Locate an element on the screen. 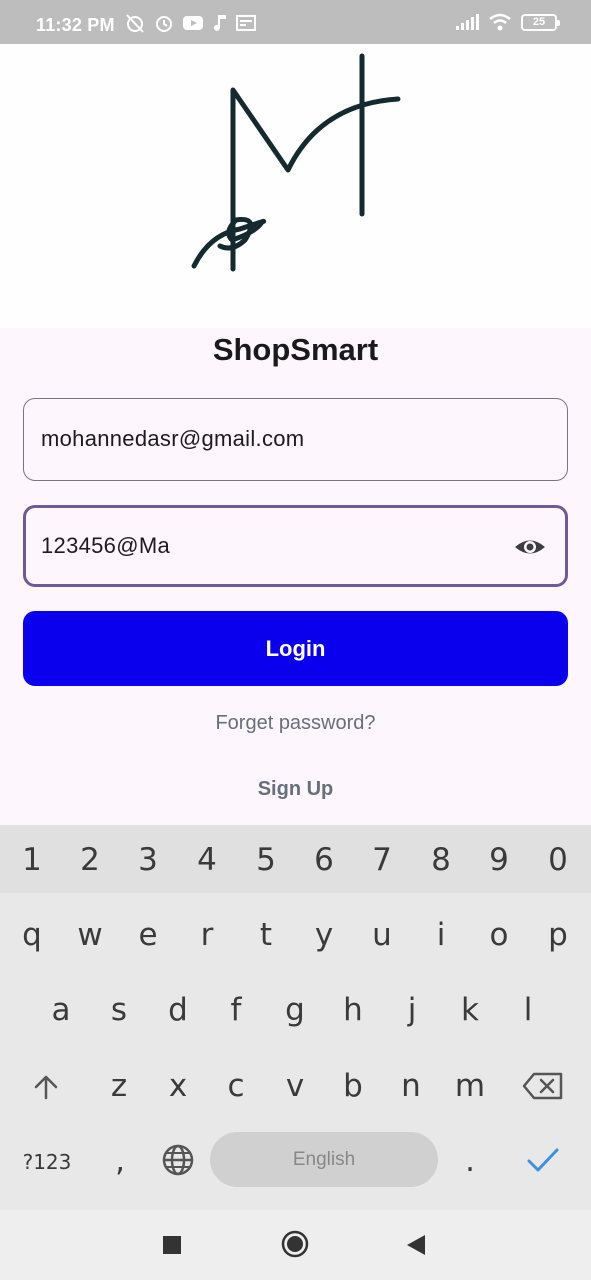 The image size is (591, 1280). checkmark-icon is located at coordinates (543, 1160).